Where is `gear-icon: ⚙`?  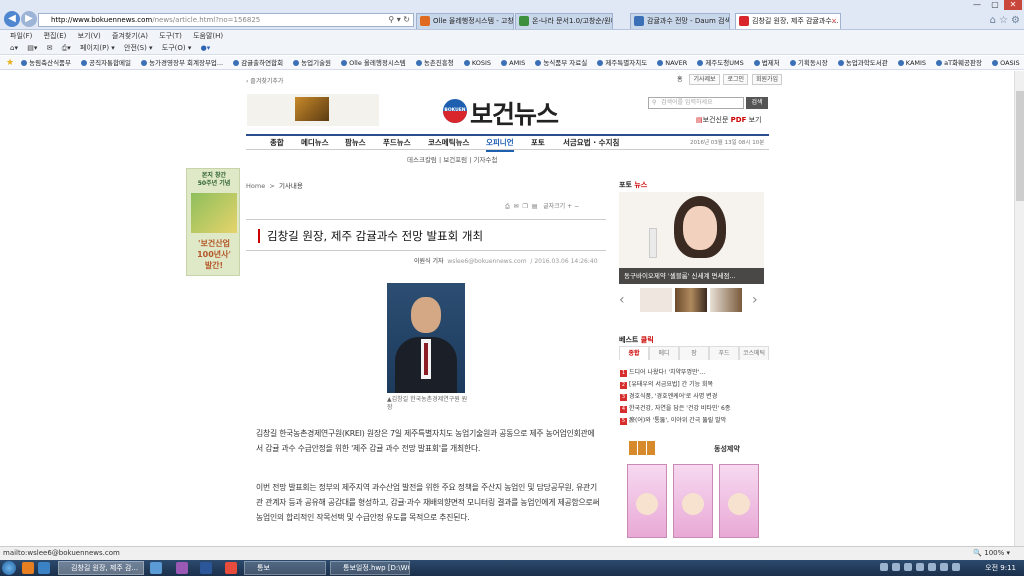 gear-icon: ⚙ is located at coordinates (1015, 20).